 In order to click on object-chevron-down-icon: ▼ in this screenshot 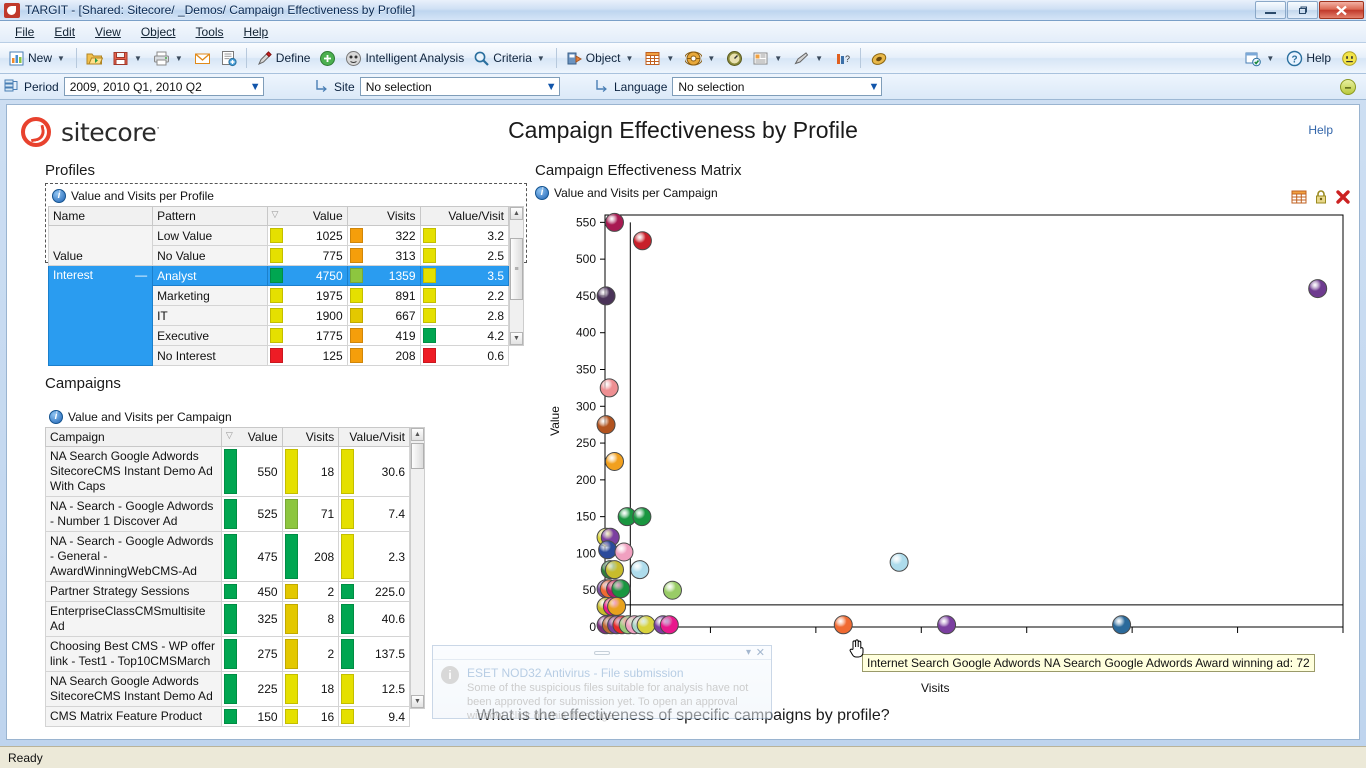, I will do `click(629, 58)`.